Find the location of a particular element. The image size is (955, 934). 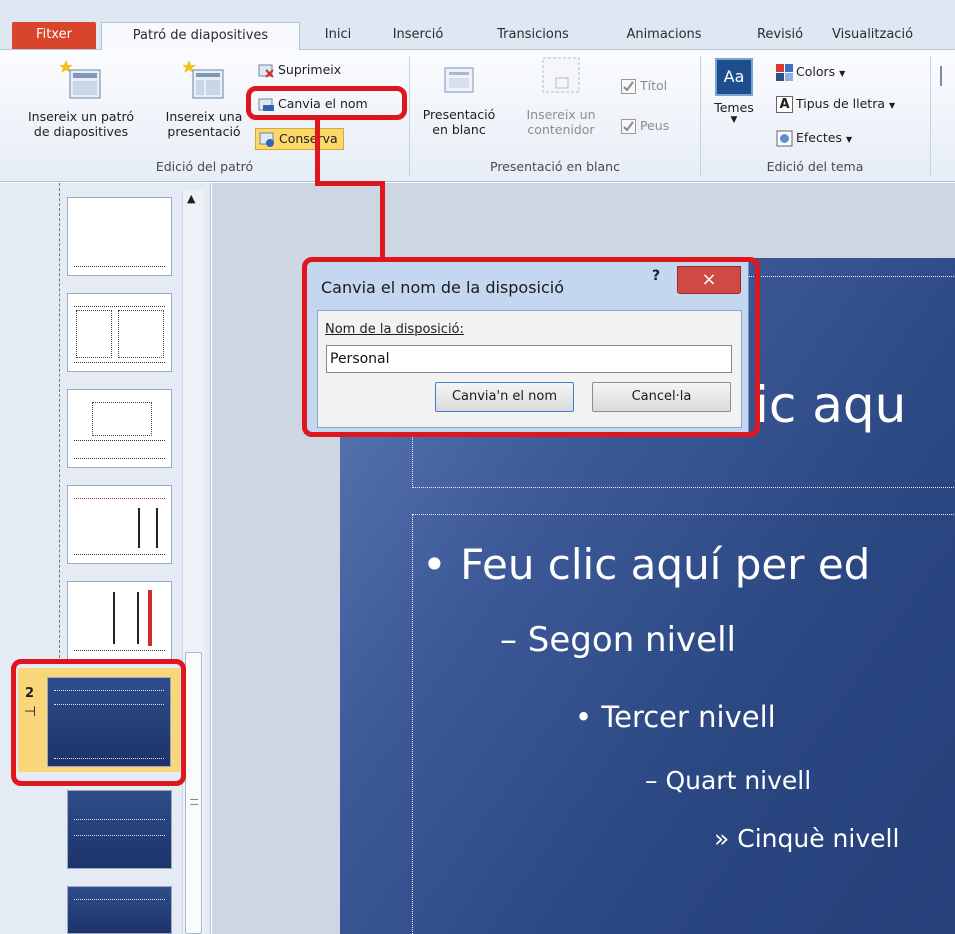

colors-button: Colors ▼ is located at coordinates (810, 72).